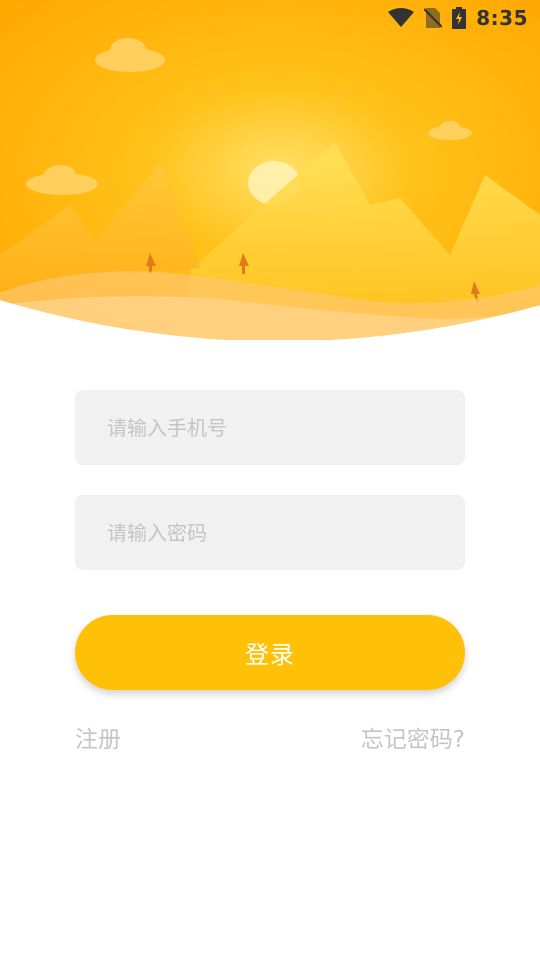 The image size is (540, 960). Describe the element at coordinates (413, 737) in the screenshot. I see `forgot-password-link: 忘记密码?` at that location.